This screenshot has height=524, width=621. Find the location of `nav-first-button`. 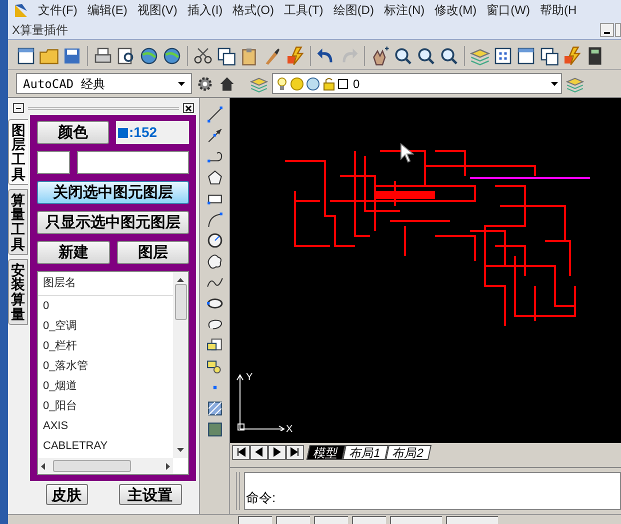

nav-first-button is located at coordinates (241, 452).